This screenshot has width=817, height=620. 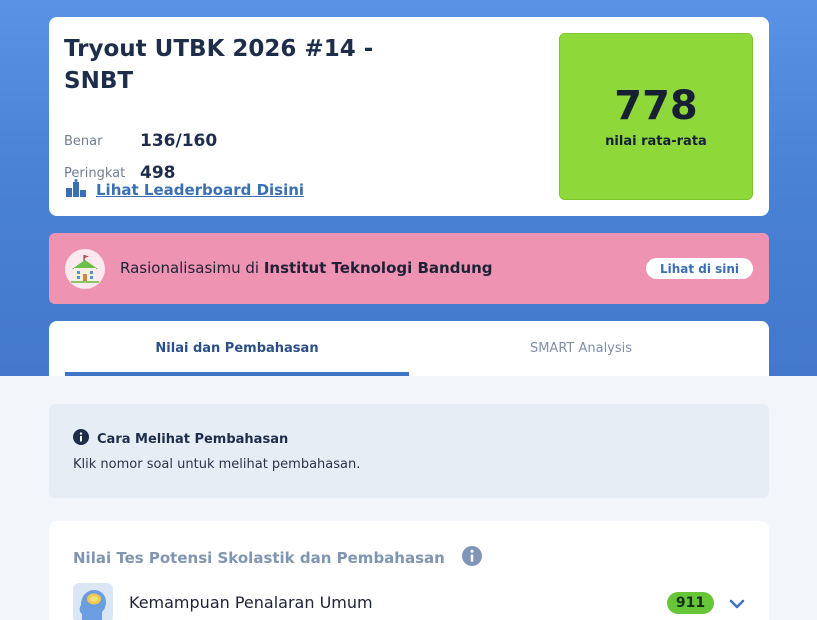 I want to click on result-tabs: Nilai dan Pembahasan SMART Analysis, so click(x=409, y=348).